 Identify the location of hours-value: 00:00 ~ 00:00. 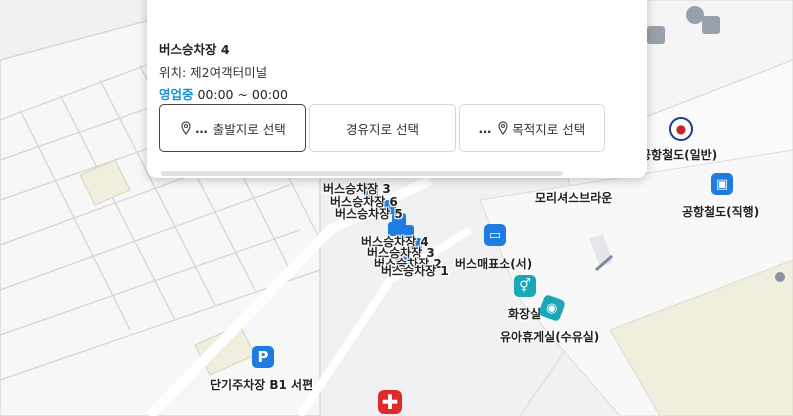
(240, 94).